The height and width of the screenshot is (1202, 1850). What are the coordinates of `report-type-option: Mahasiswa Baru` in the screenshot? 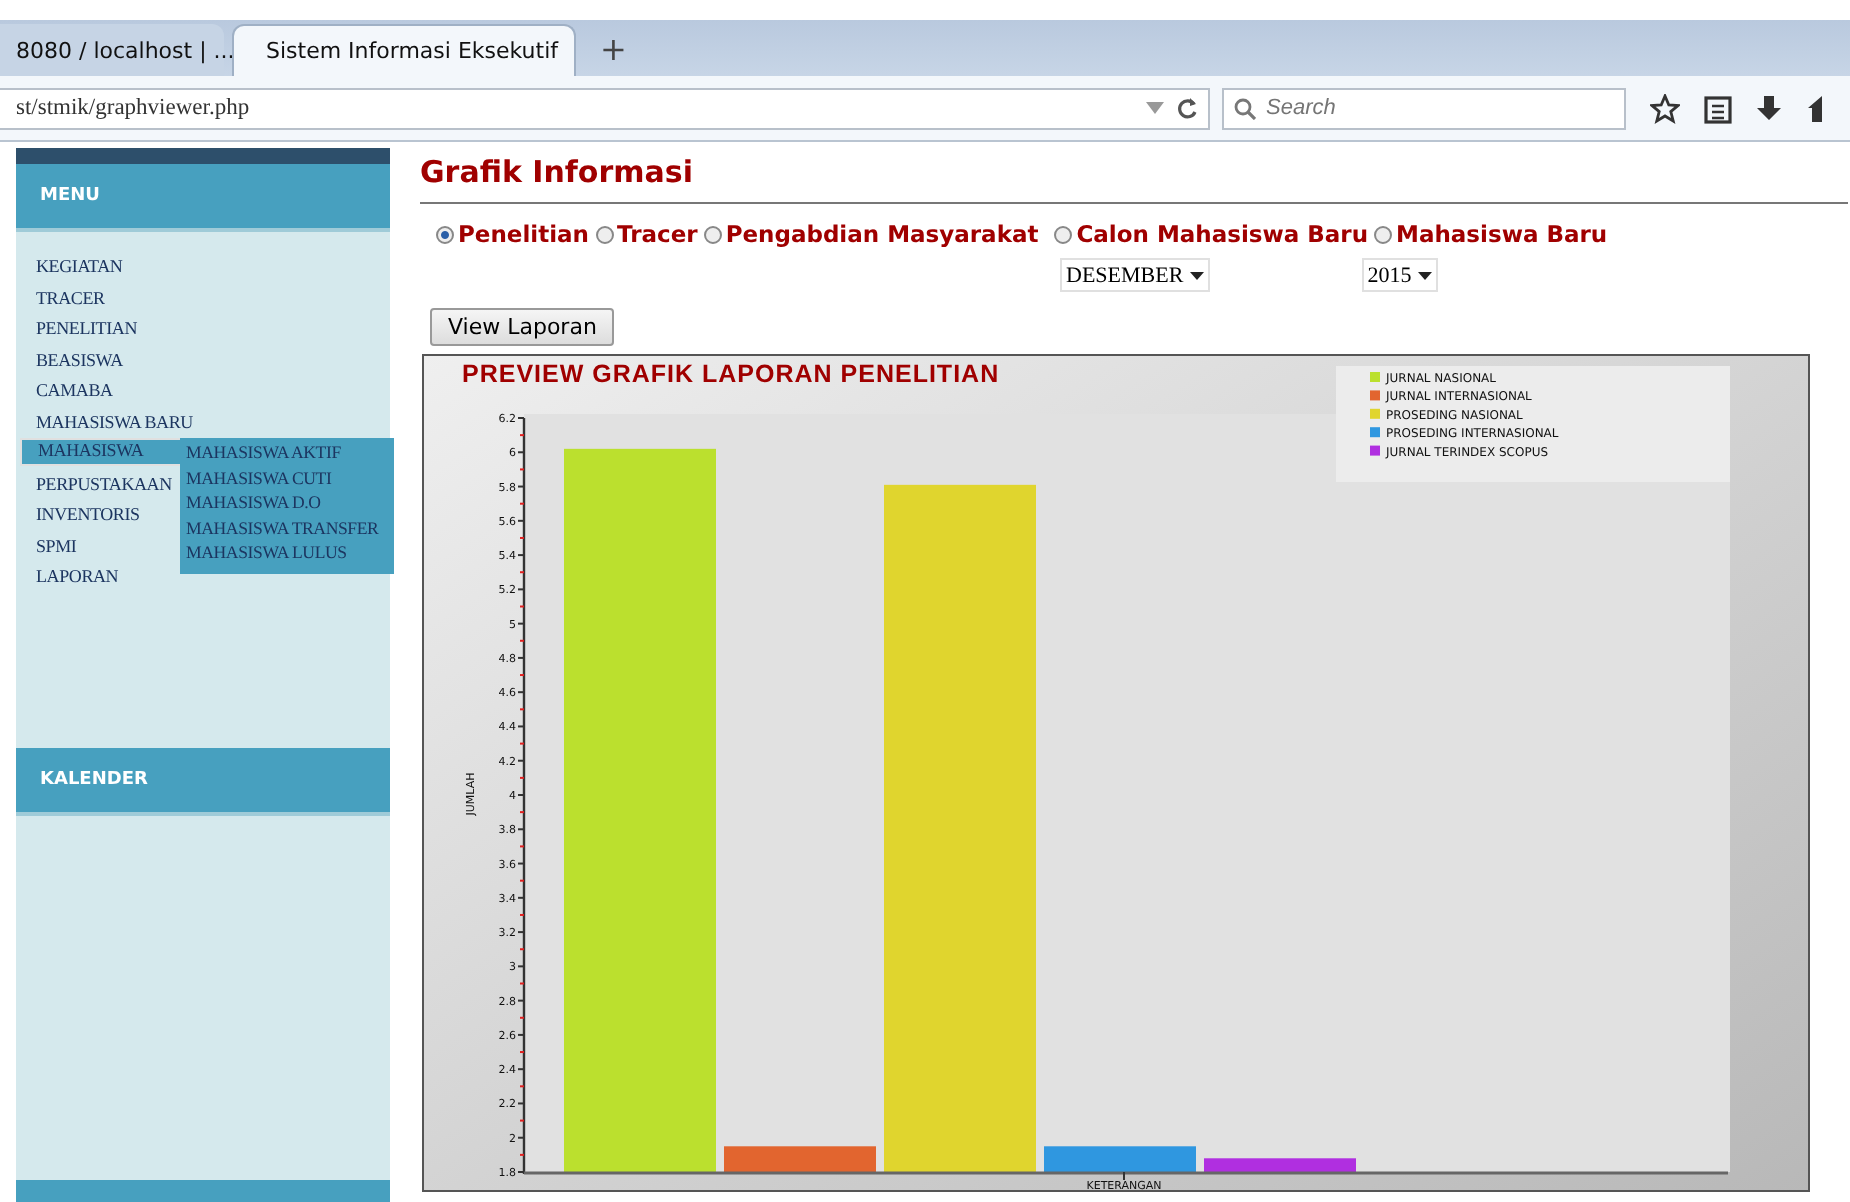 It's located at (1491, 234).